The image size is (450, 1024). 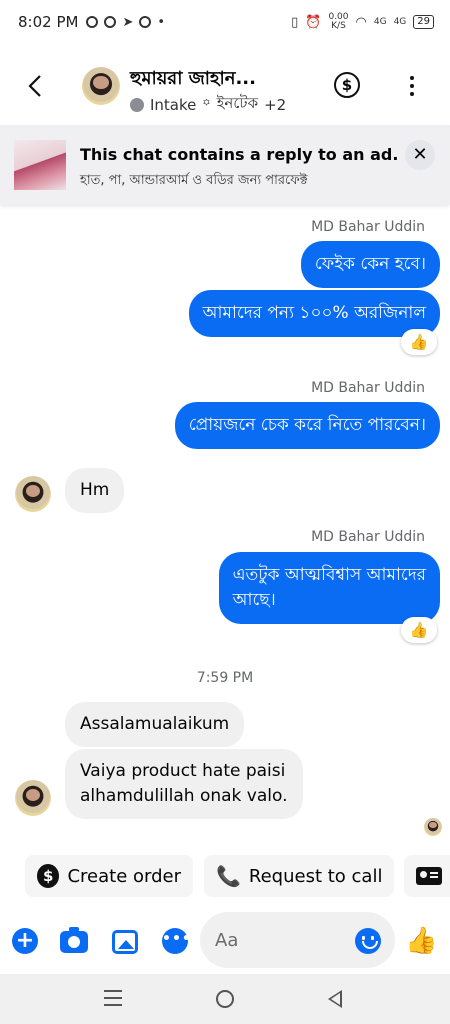 I want to click on contact-card-button, so click(x=427, y=876).